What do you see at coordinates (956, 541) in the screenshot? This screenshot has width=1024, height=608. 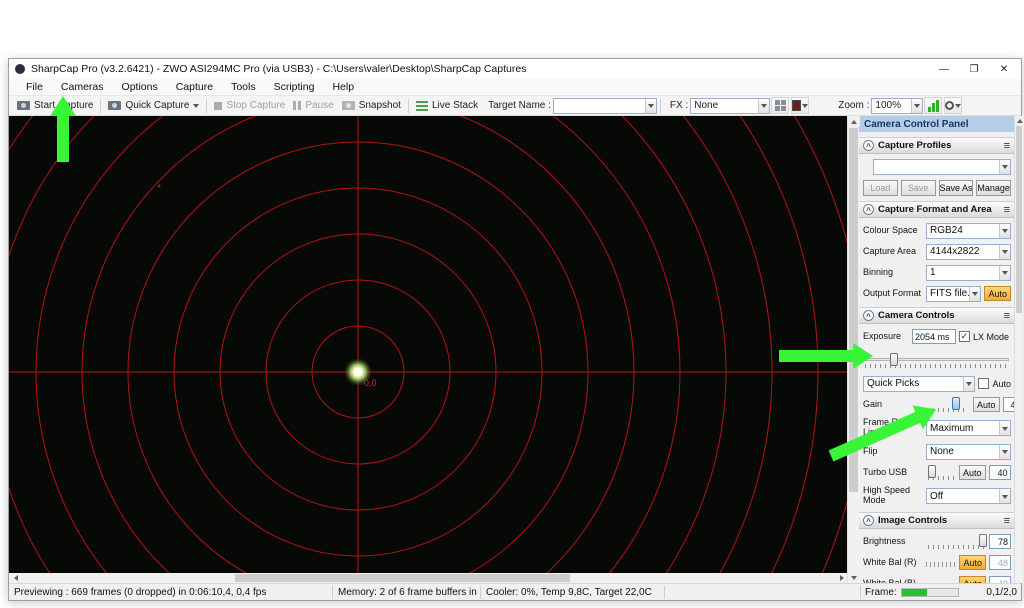 I see `brightness-slider` at bounding box center [956, 541].